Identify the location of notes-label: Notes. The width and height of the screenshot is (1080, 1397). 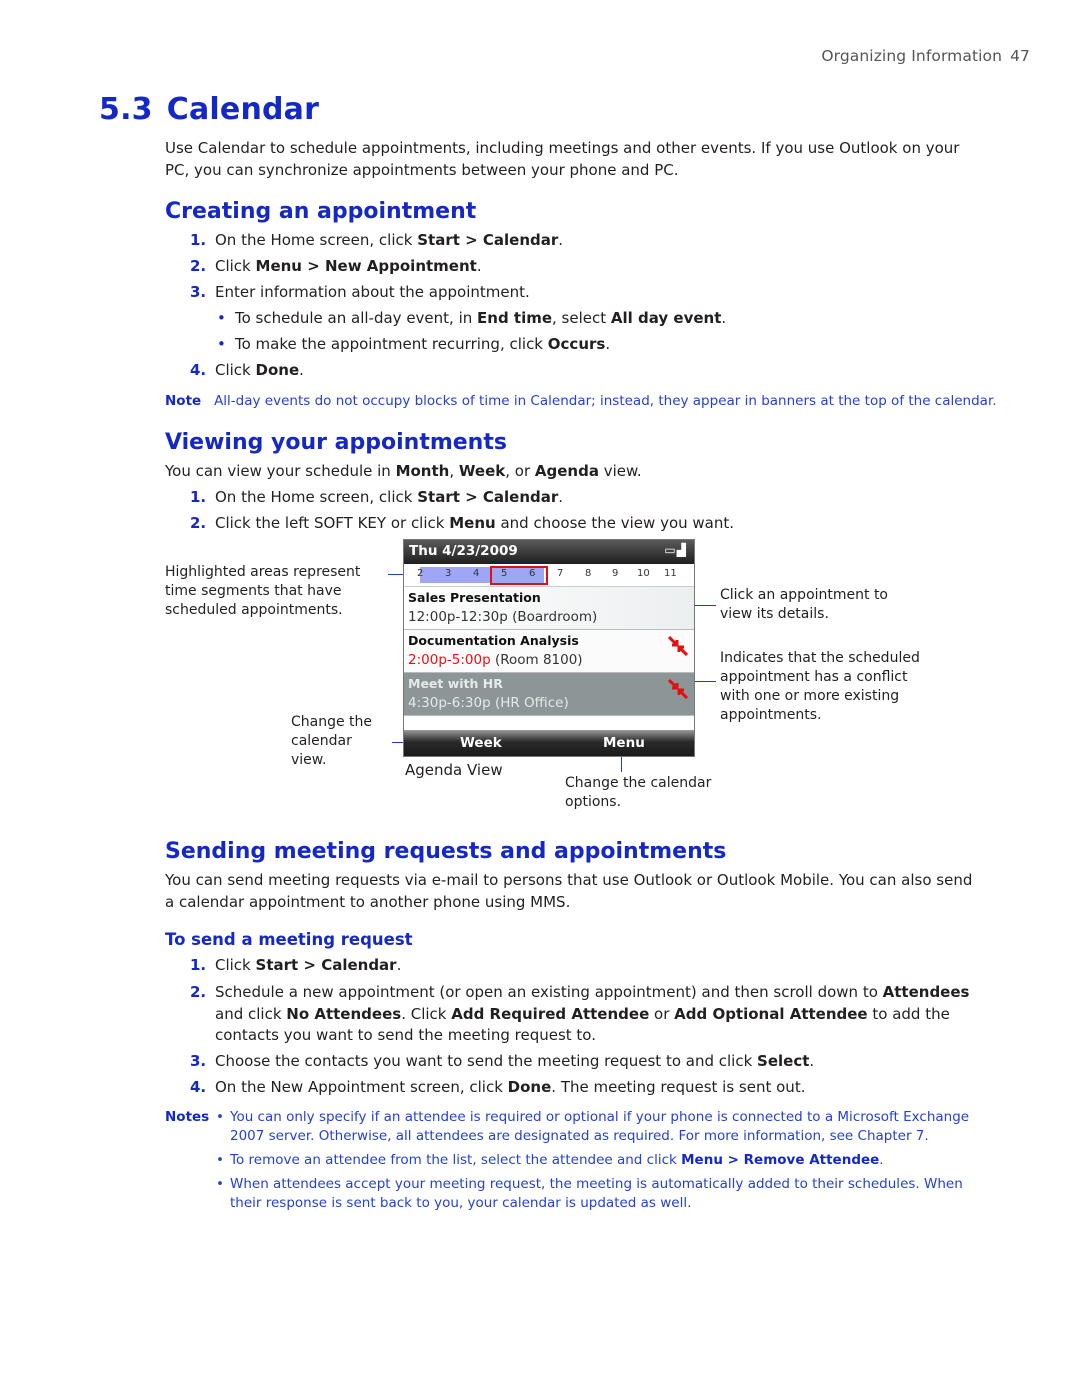
(187, 1117).